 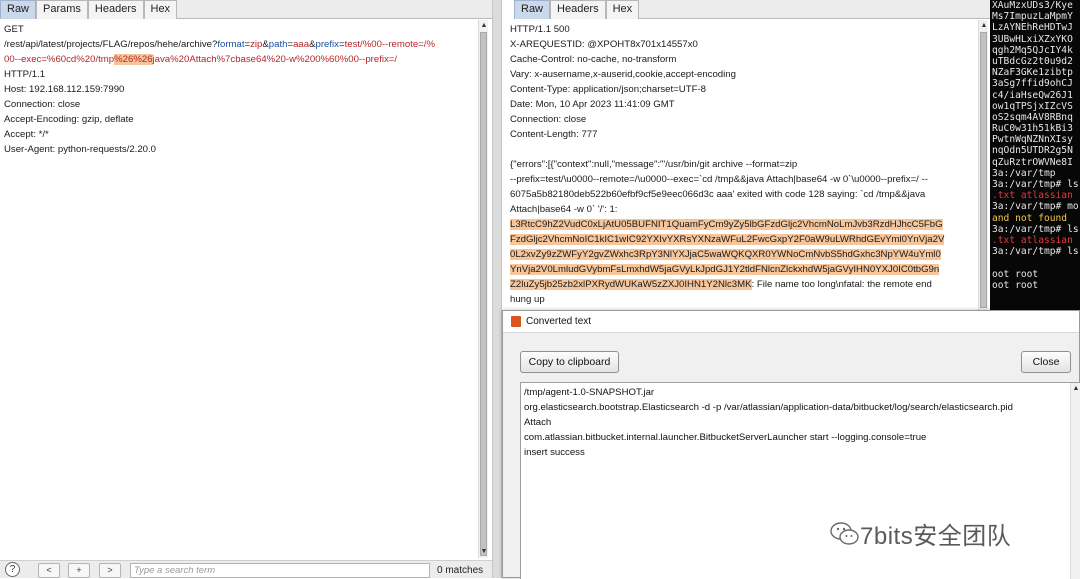 I want to click on request-header-line: Accept: */*, so click(x=26, y=134).